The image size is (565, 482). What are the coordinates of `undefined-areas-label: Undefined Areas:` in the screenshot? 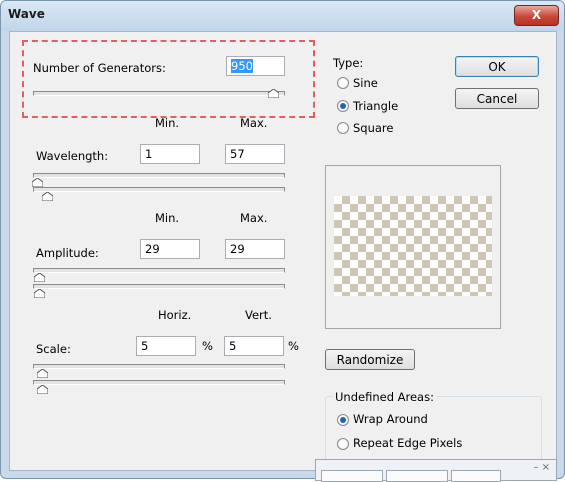 It's located at (384, 397).